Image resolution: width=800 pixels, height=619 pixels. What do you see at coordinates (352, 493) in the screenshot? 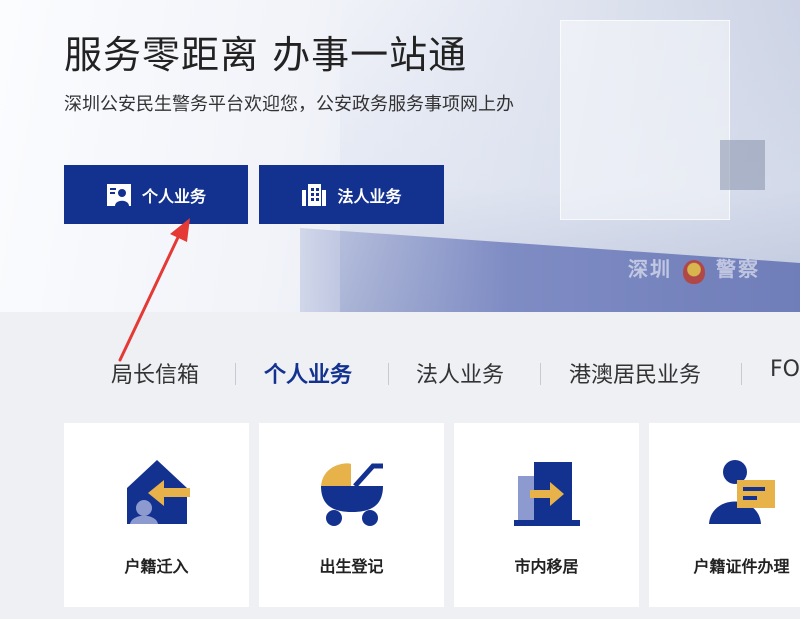
I see `baby-carriage-icon` at bounding box center [352, 493].